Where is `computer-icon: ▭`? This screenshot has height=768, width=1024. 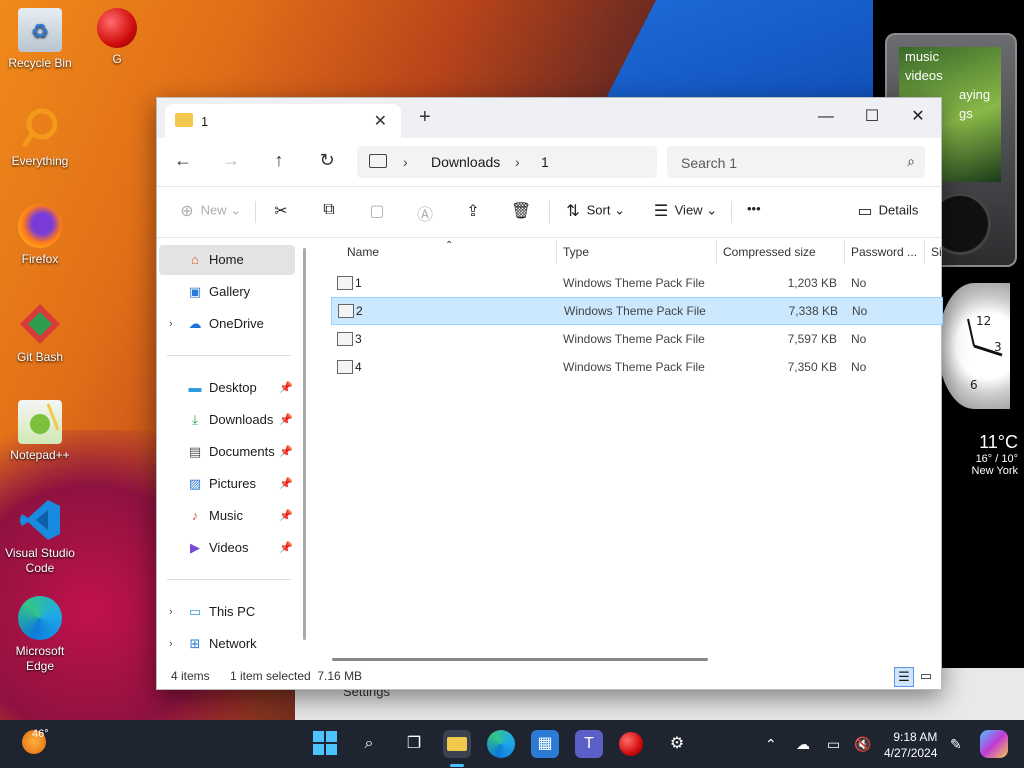 computer-icon: ▭ is located at coordinates (195, 611).